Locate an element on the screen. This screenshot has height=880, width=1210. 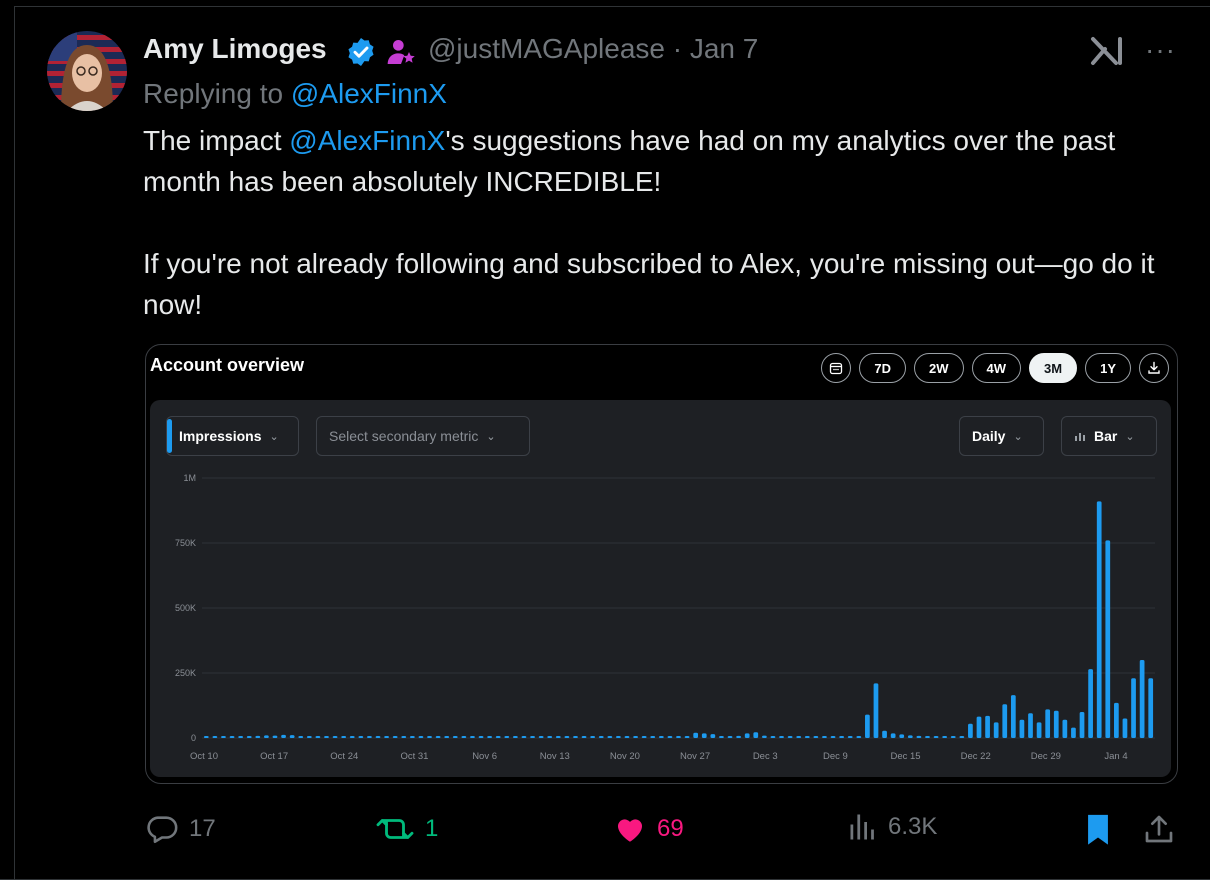
share-button is located at coordinates (1159, 829).